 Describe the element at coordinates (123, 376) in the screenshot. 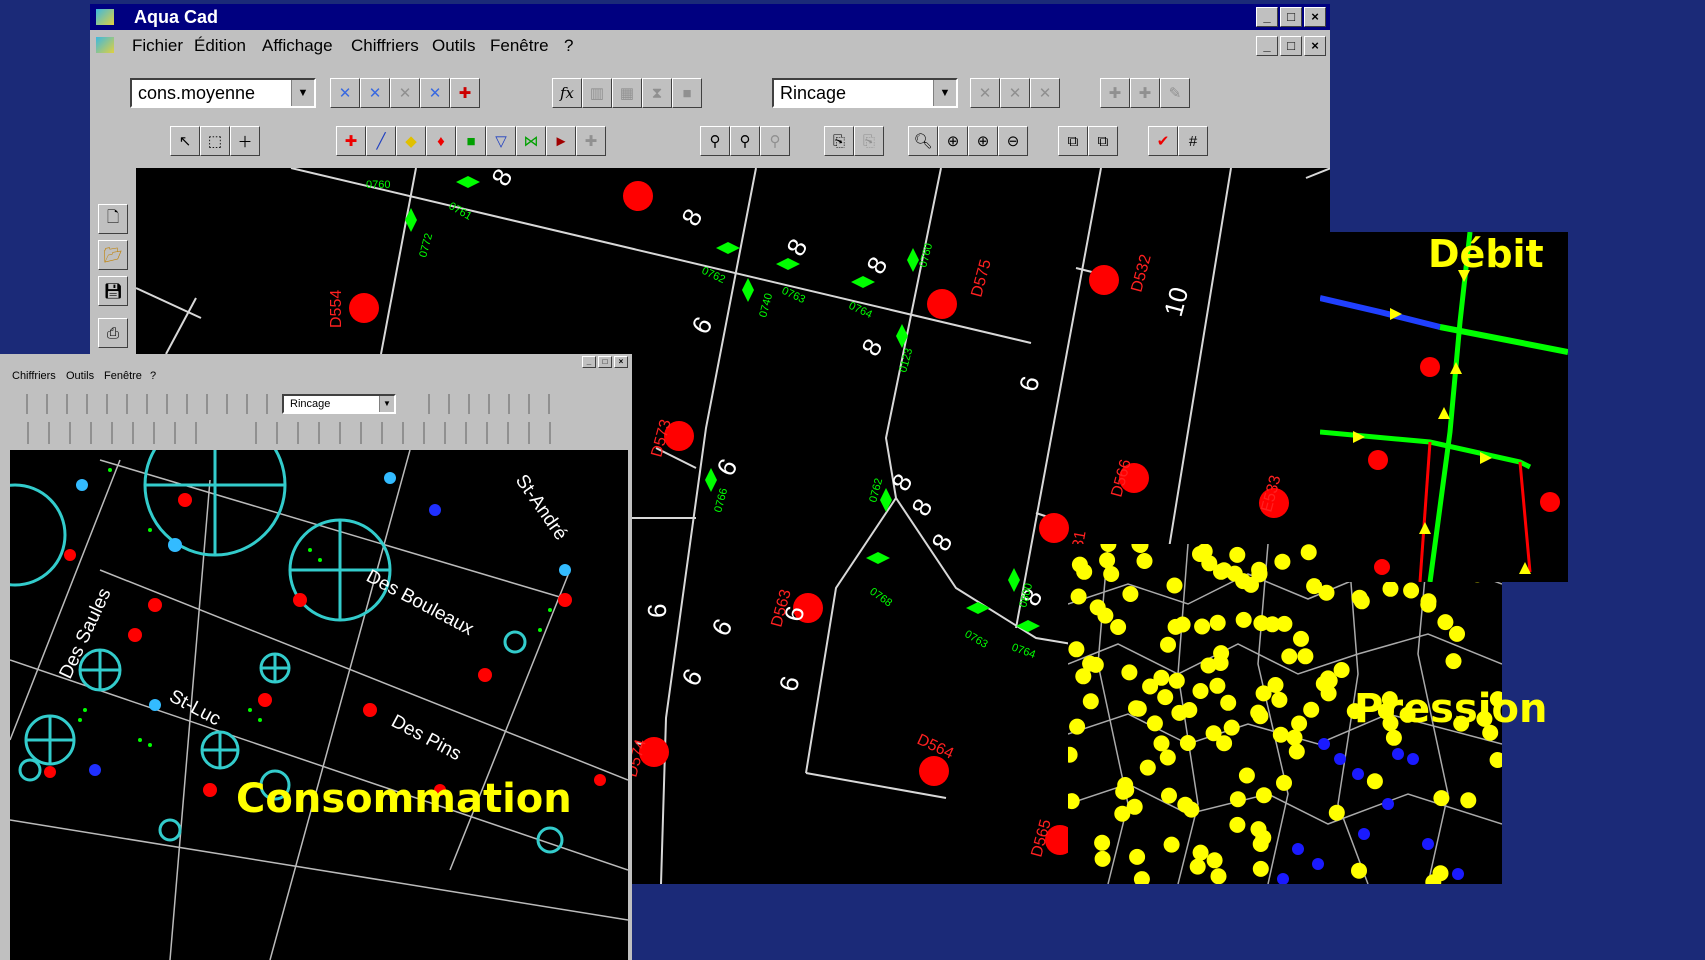

I see `small-menu-fenetre: Fenêtre` at that location.